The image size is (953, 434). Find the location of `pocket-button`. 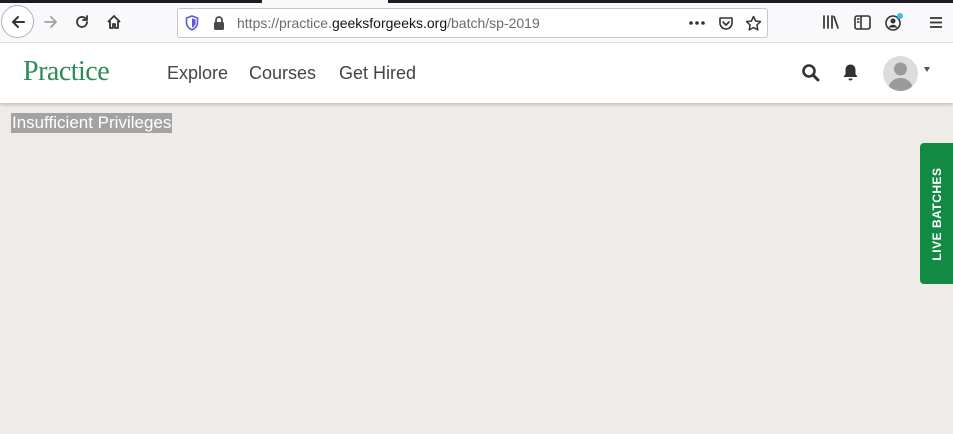

pocket-button is located at coordinates (726, 23).